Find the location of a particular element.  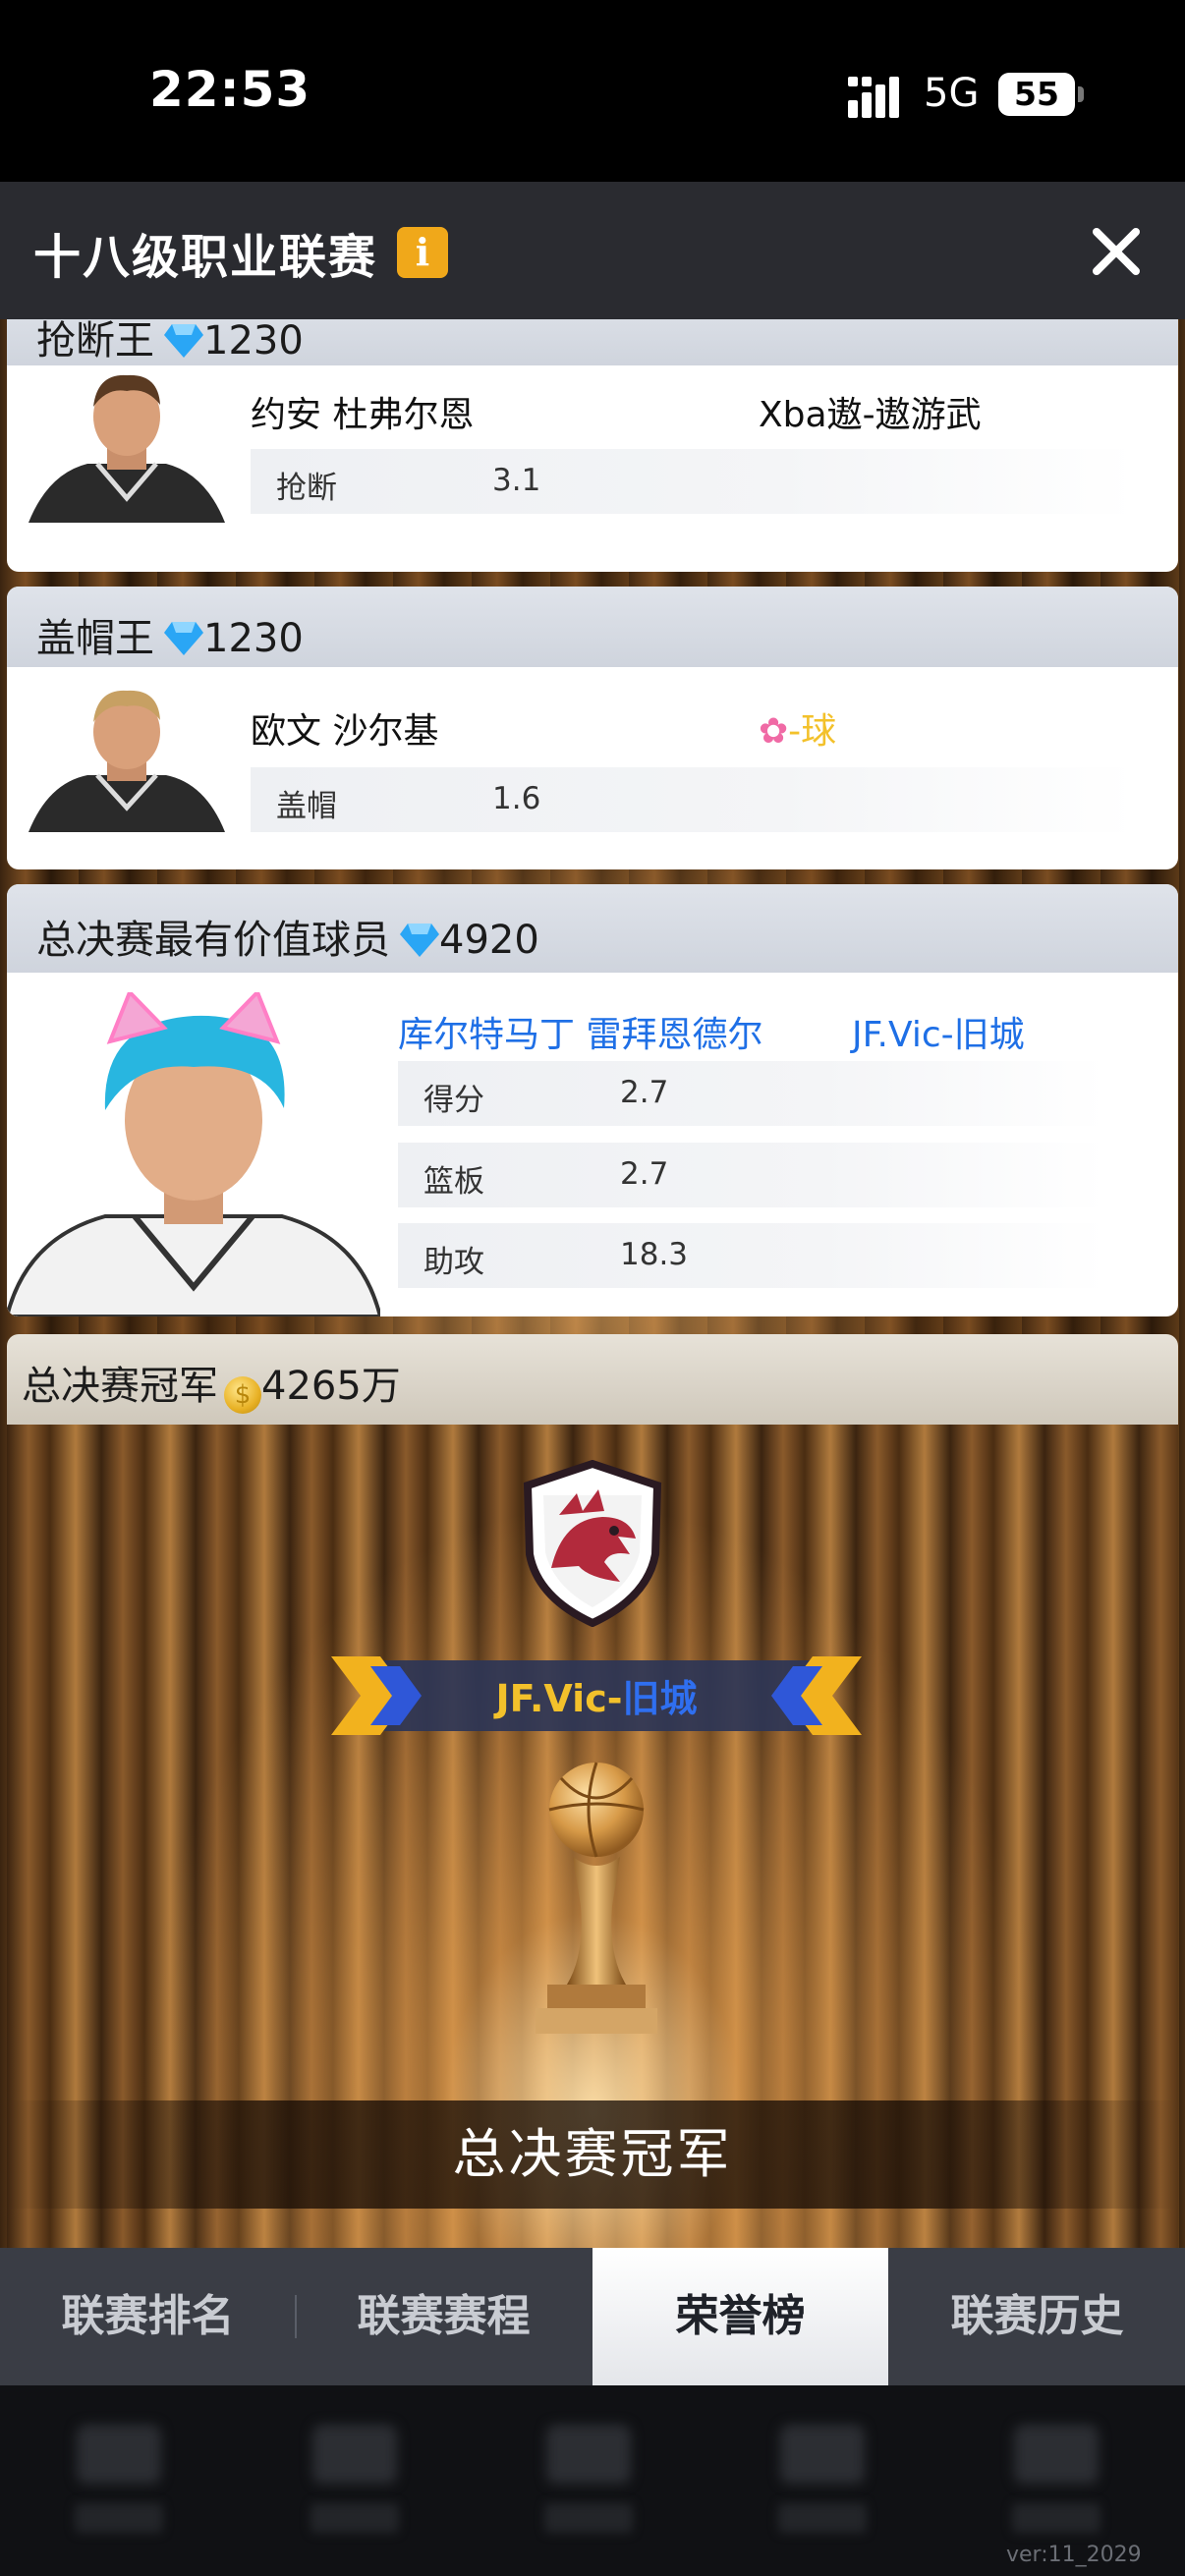

player-name: 约安 杜弗尔恩 is located at coordinates (363, 415).